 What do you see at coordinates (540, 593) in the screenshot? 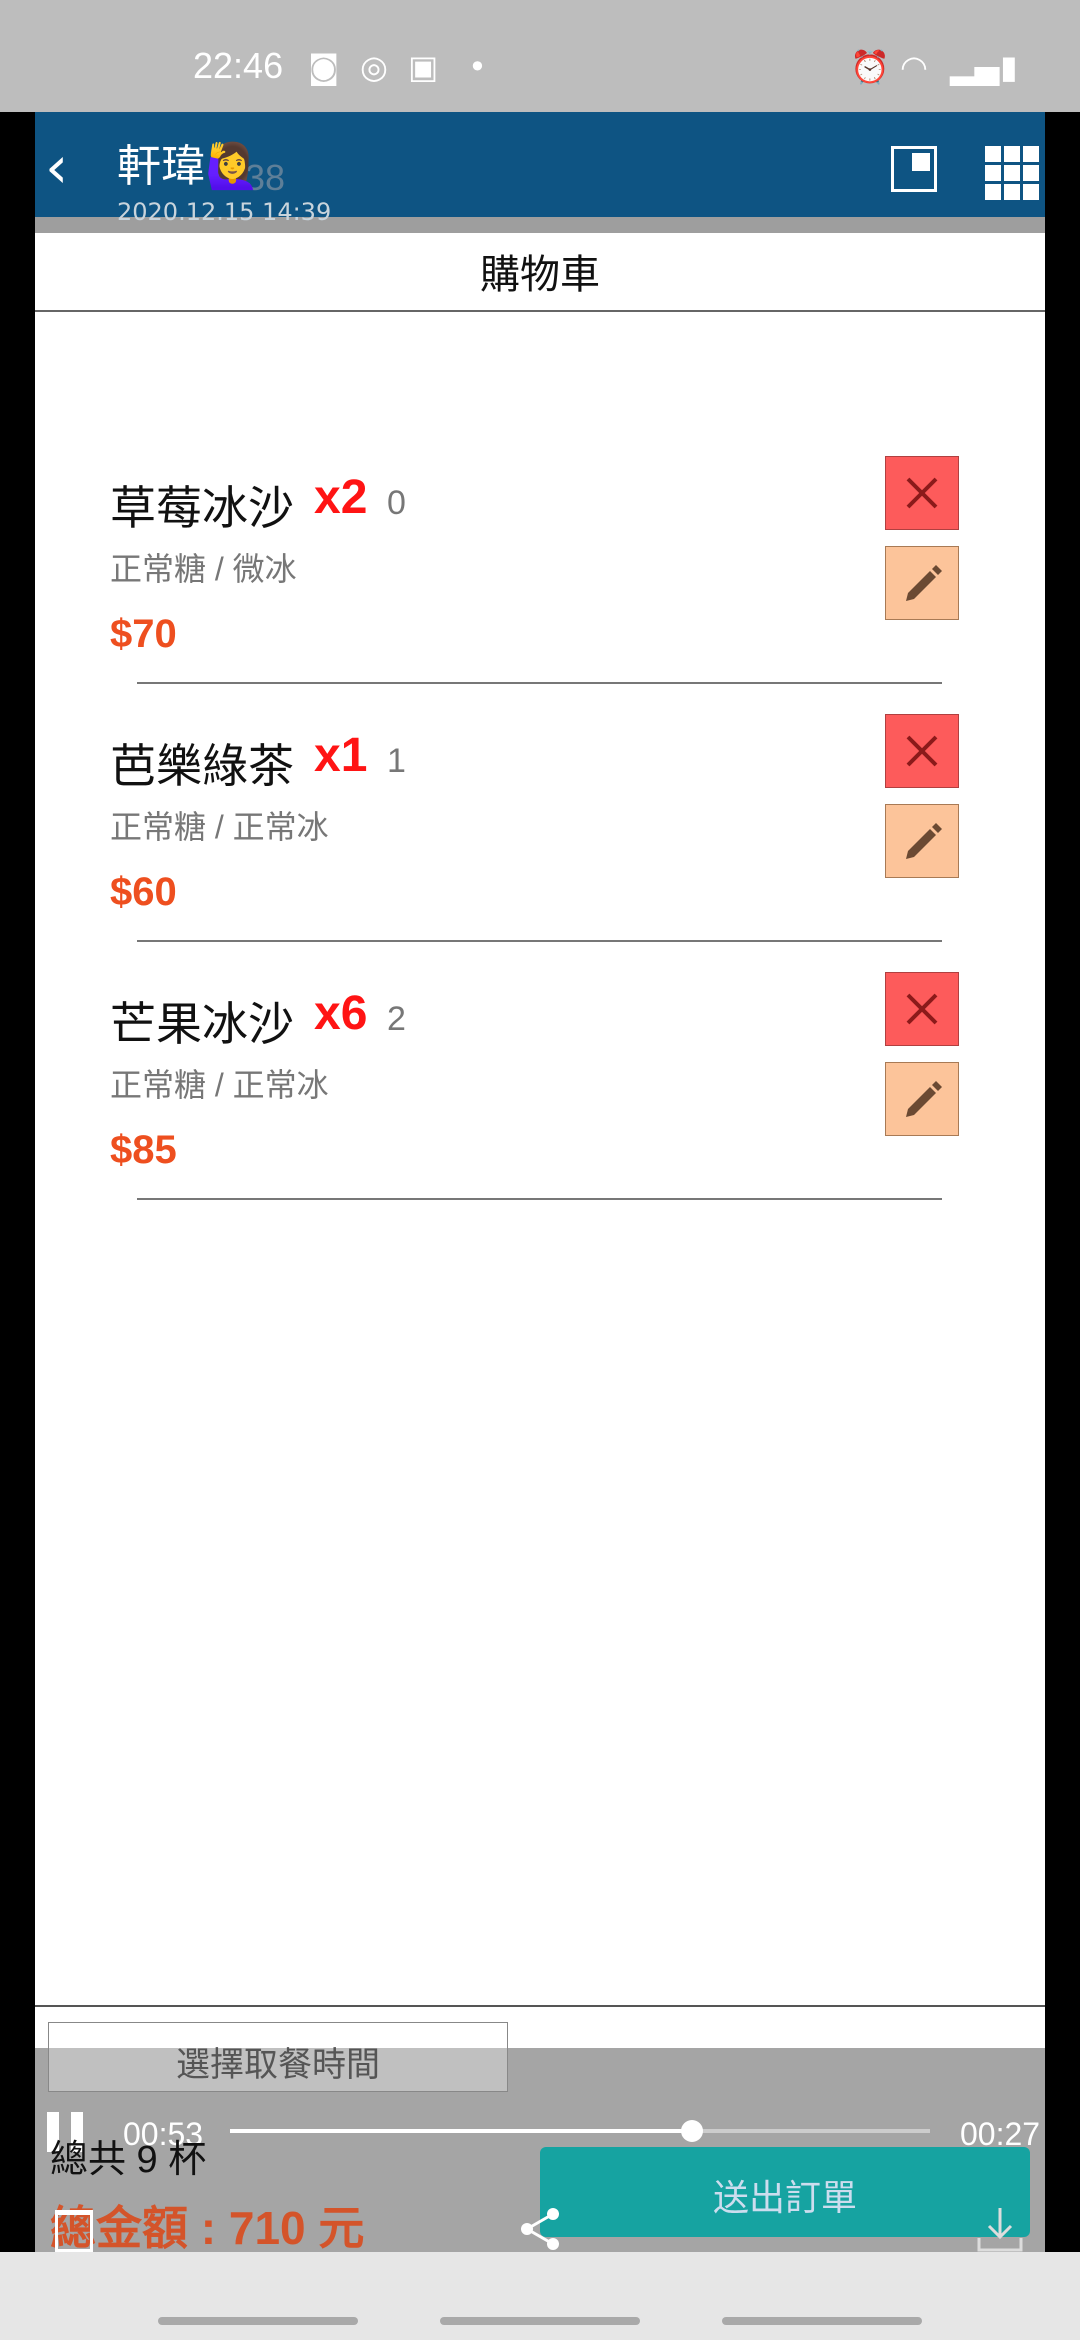
I see `cart-item: 草莓冰沙 x2 0 正常糖 / 微冰 $70` at bounding box center [540, 593].